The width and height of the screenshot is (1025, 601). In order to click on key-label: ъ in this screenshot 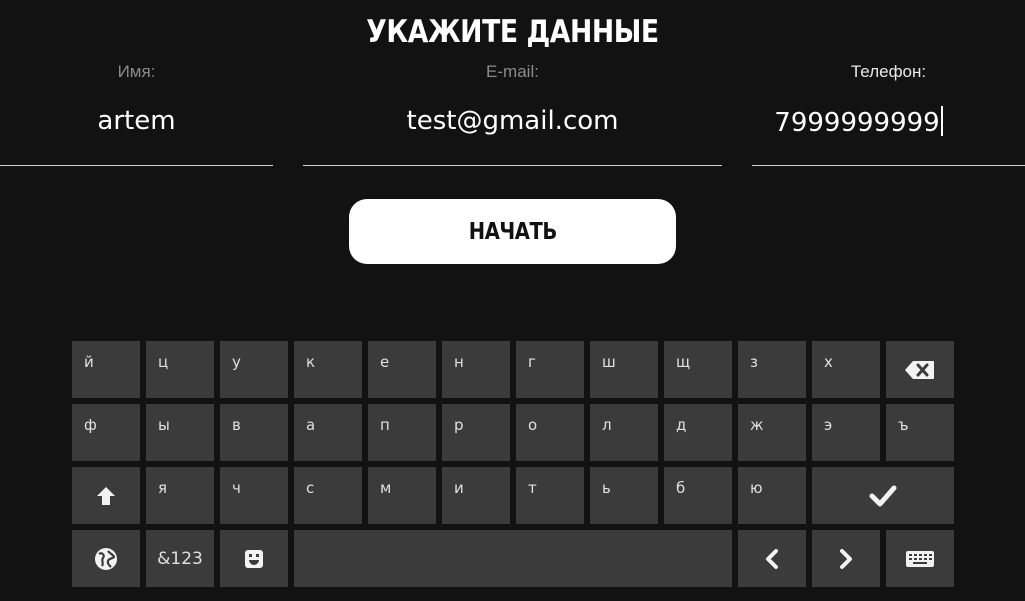, I will do `click(903, 425)`.